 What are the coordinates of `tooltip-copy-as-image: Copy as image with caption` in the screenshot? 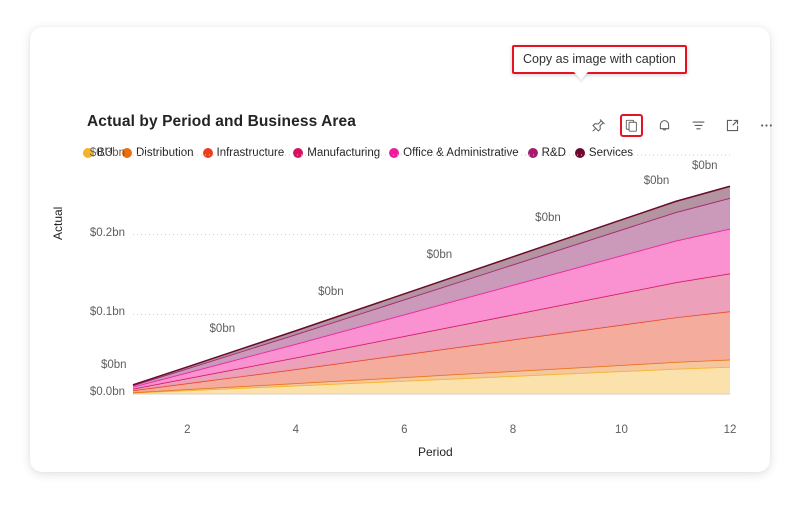 It's located at (599, 62).